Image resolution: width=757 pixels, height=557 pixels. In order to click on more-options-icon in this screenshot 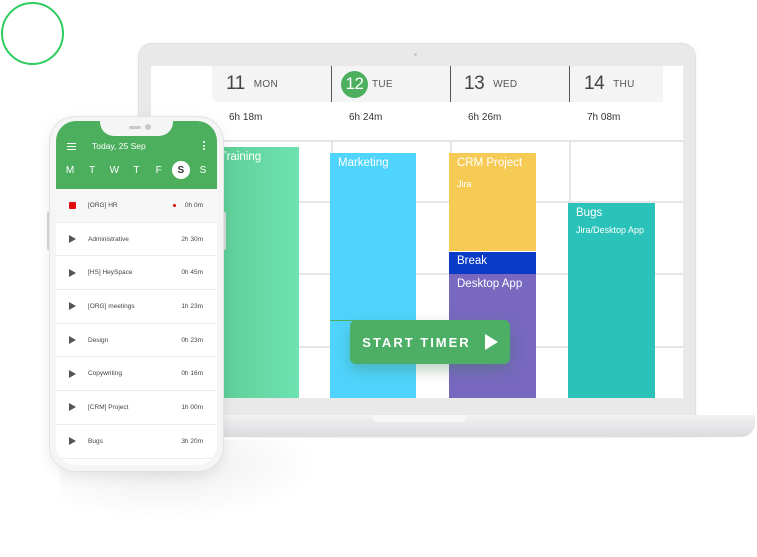, I will do `click(204, 146)`.